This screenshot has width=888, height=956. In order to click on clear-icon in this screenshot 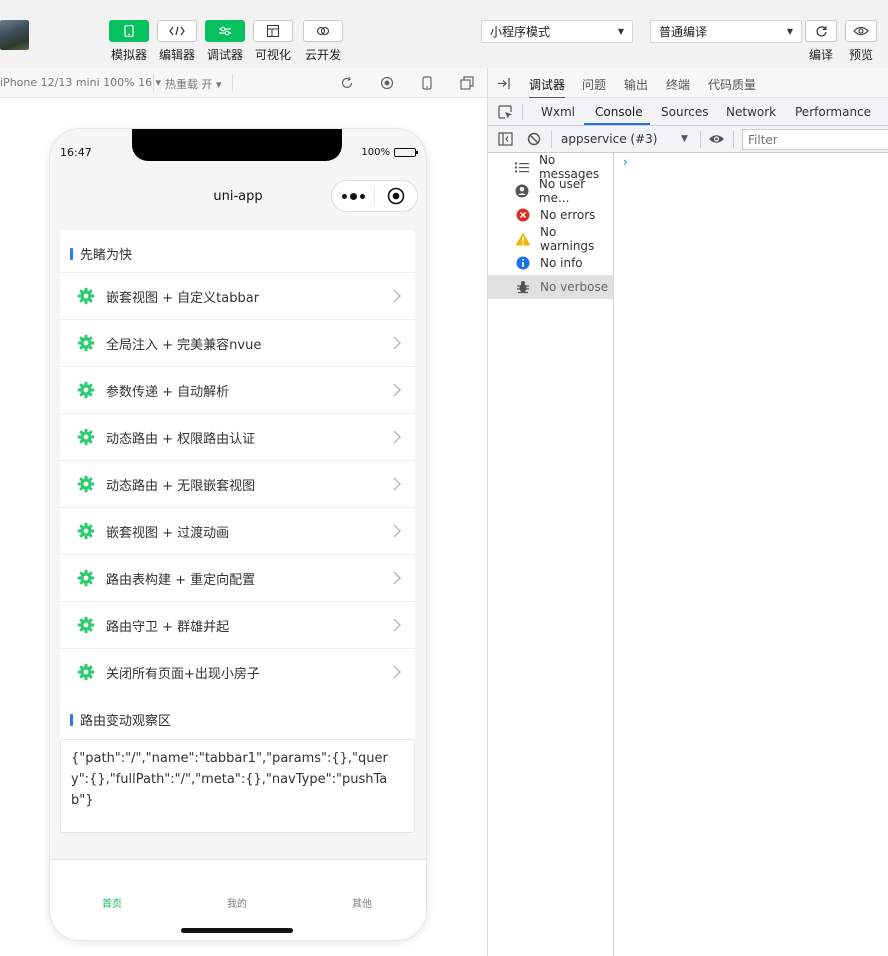, I will do `click(534, 139)`.